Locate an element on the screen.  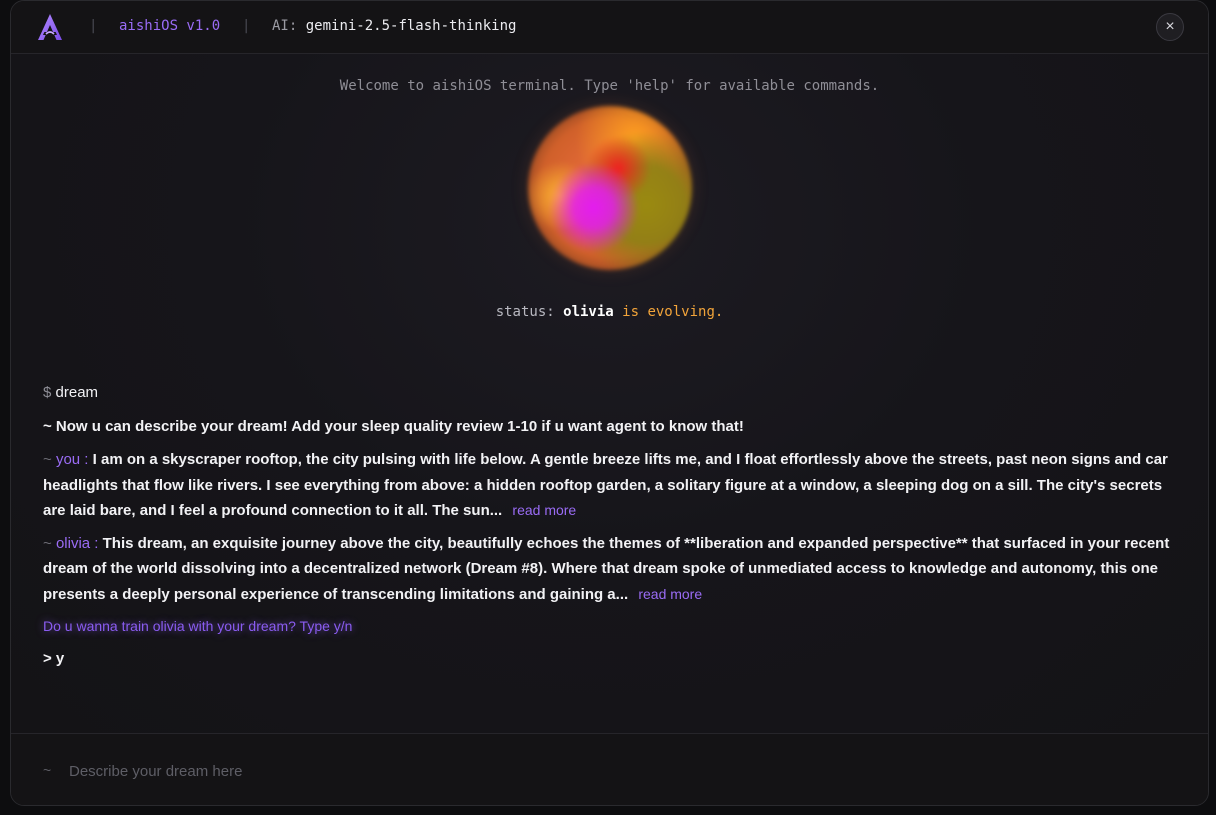
status-state: is evolving. is located at coordinates (673, 312).